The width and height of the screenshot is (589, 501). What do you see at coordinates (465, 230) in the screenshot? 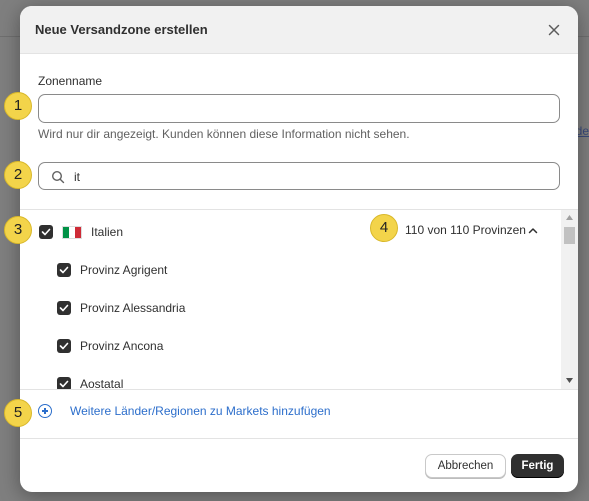
I see `province-count: 110 von 110 Provinzen` at bounding box center [465, 230].